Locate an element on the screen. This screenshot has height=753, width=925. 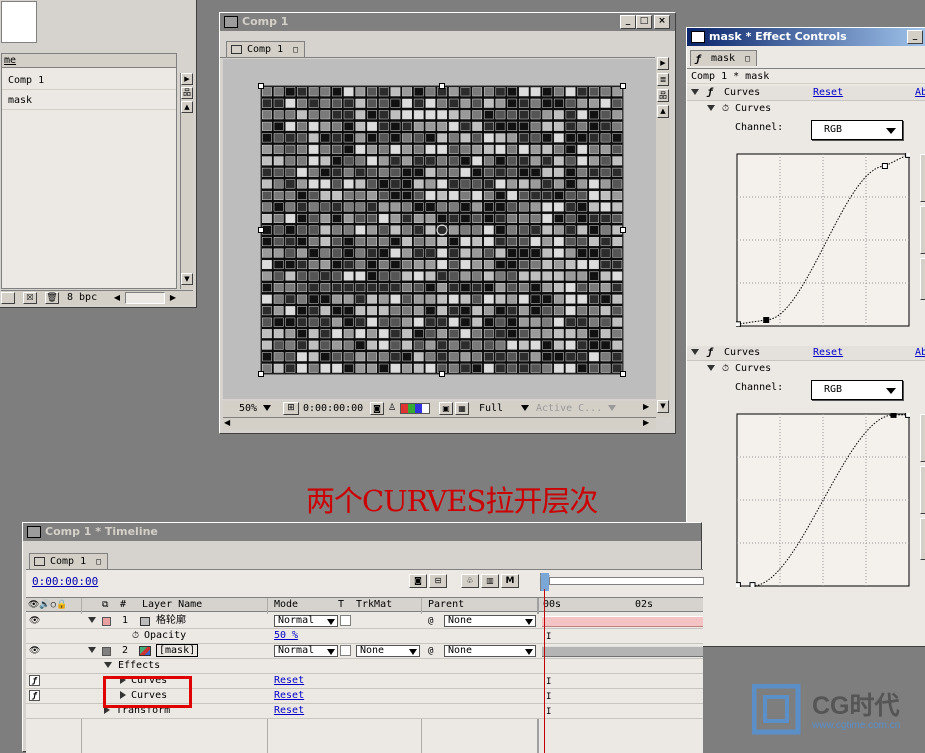
transparency-grid-icon: ▦ is located at coordinates (462, 408).